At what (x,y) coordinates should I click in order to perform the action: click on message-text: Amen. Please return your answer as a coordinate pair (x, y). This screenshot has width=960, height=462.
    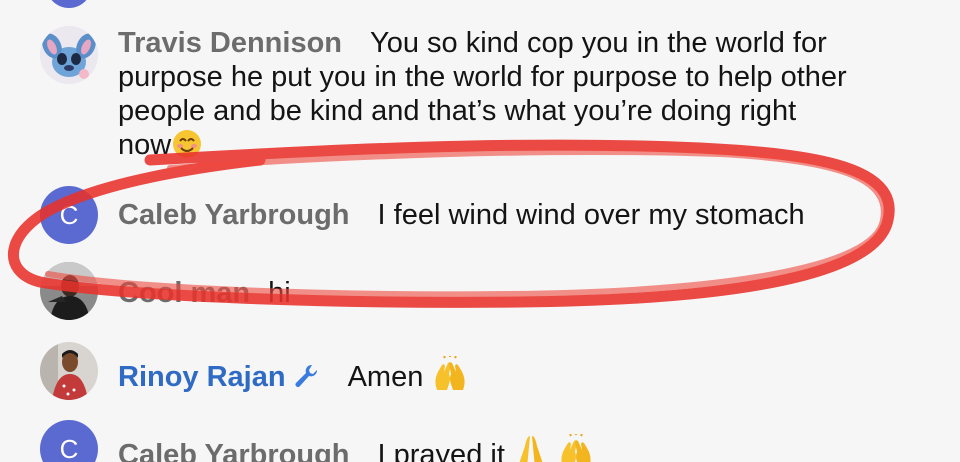
    Looking at the image, I should click on (385, 377).